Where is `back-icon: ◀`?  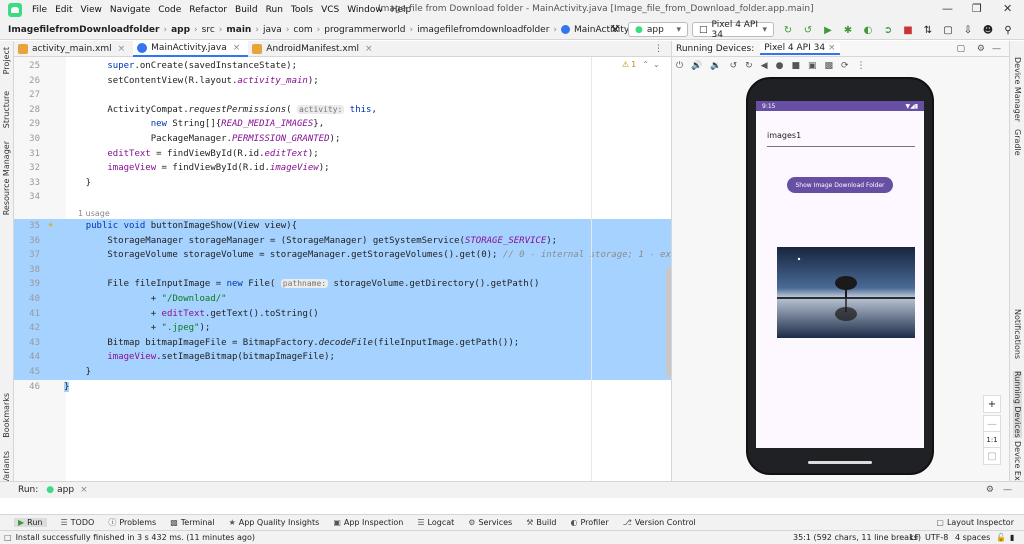 back-icon: ◀ is located at coordinates (764, 66).